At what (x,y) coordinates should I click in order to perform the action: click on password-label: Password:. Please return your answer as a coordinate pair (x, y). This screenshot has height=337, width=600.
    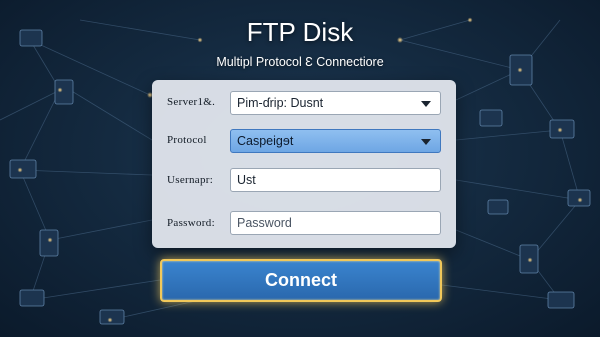
    Looking at the image, I should click on (191, 223).